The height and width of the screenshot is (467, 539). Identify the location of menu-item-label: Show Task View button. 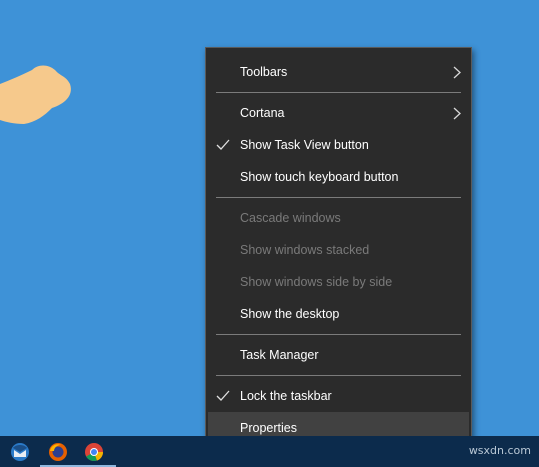
(304, 145).